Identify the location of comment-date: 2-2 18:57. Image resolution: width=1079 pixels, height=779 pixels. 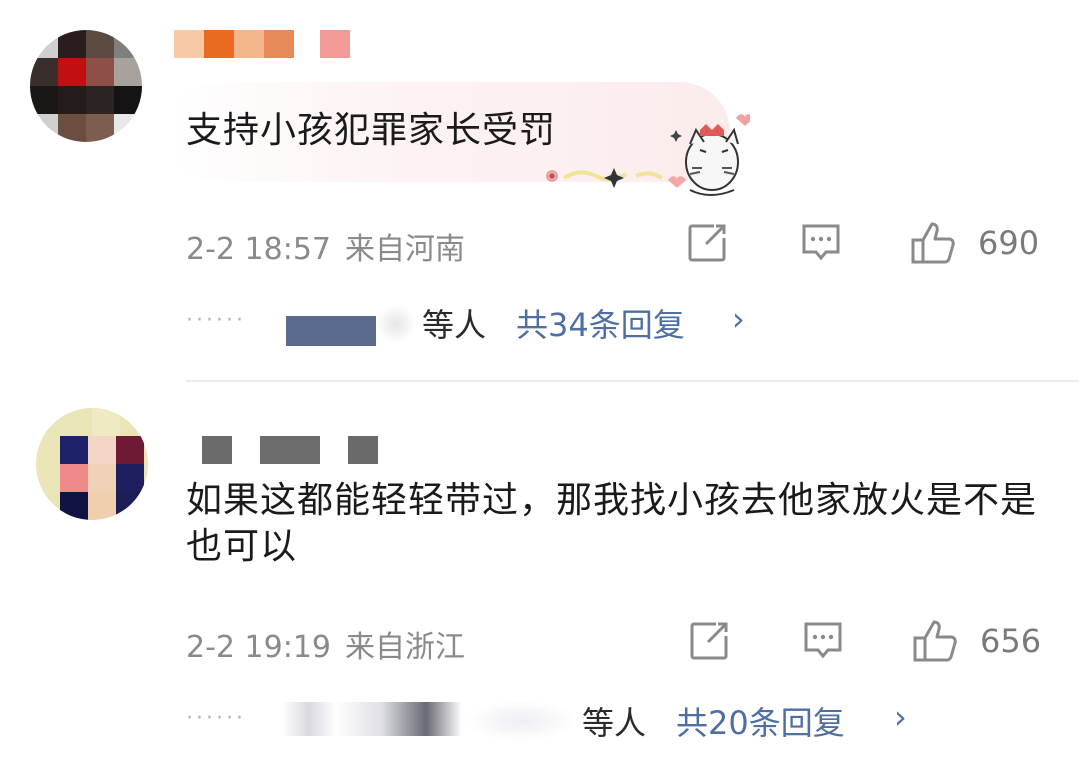
(258, 249).